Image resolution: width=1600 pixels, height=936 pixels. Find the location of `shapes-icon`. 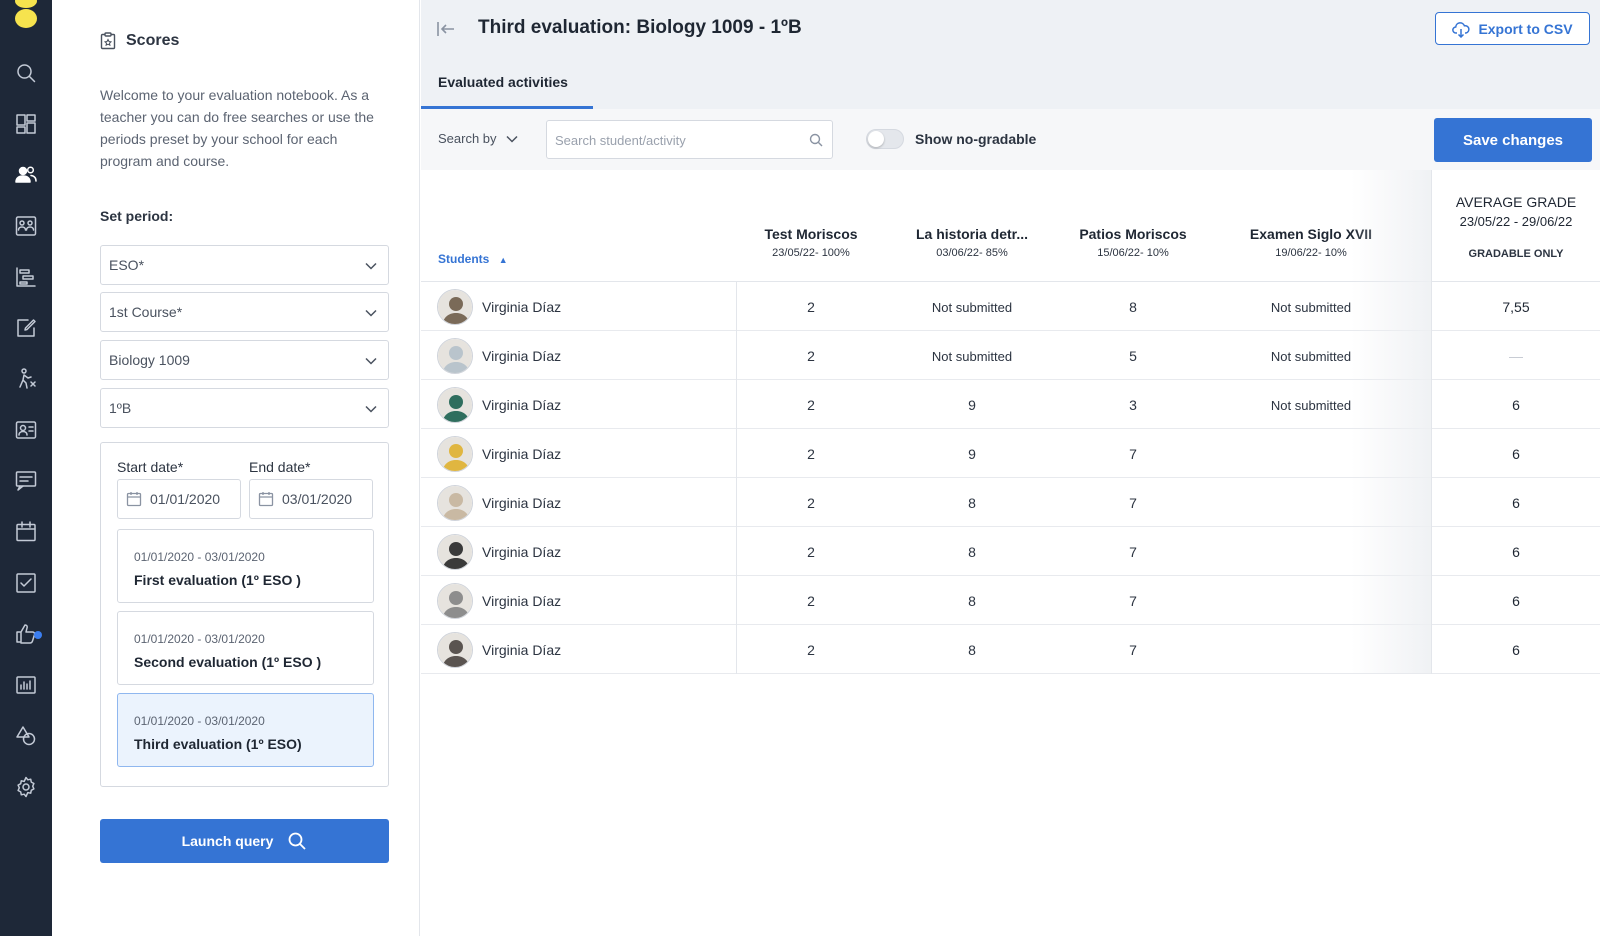

shapes-icon is located at coordinates (26, 736).